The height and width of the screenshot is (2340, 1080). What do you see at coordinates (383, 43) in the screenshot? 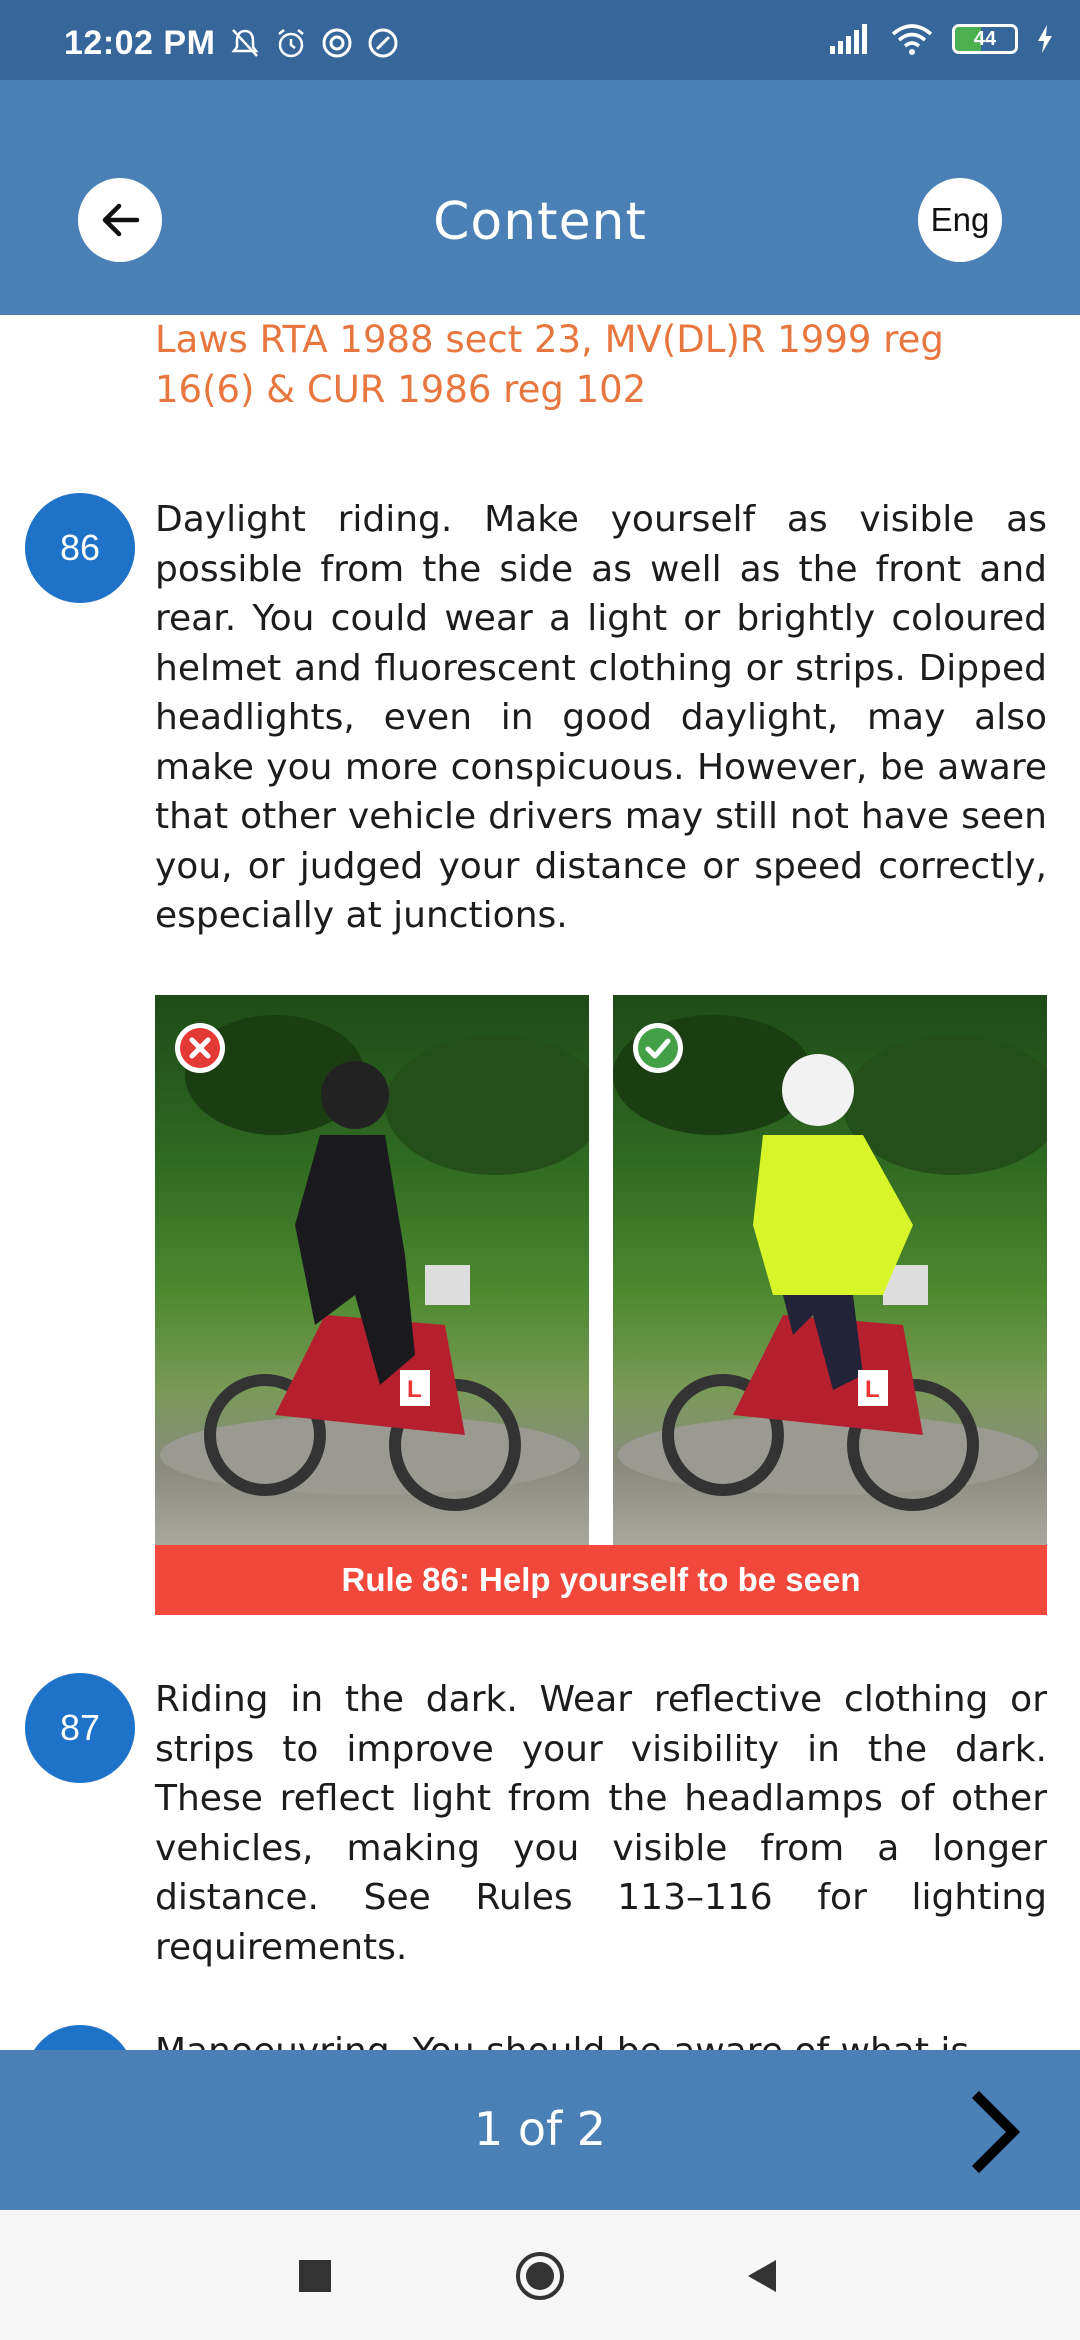
I see `vpn-icon` at bounding box center [383, 43].